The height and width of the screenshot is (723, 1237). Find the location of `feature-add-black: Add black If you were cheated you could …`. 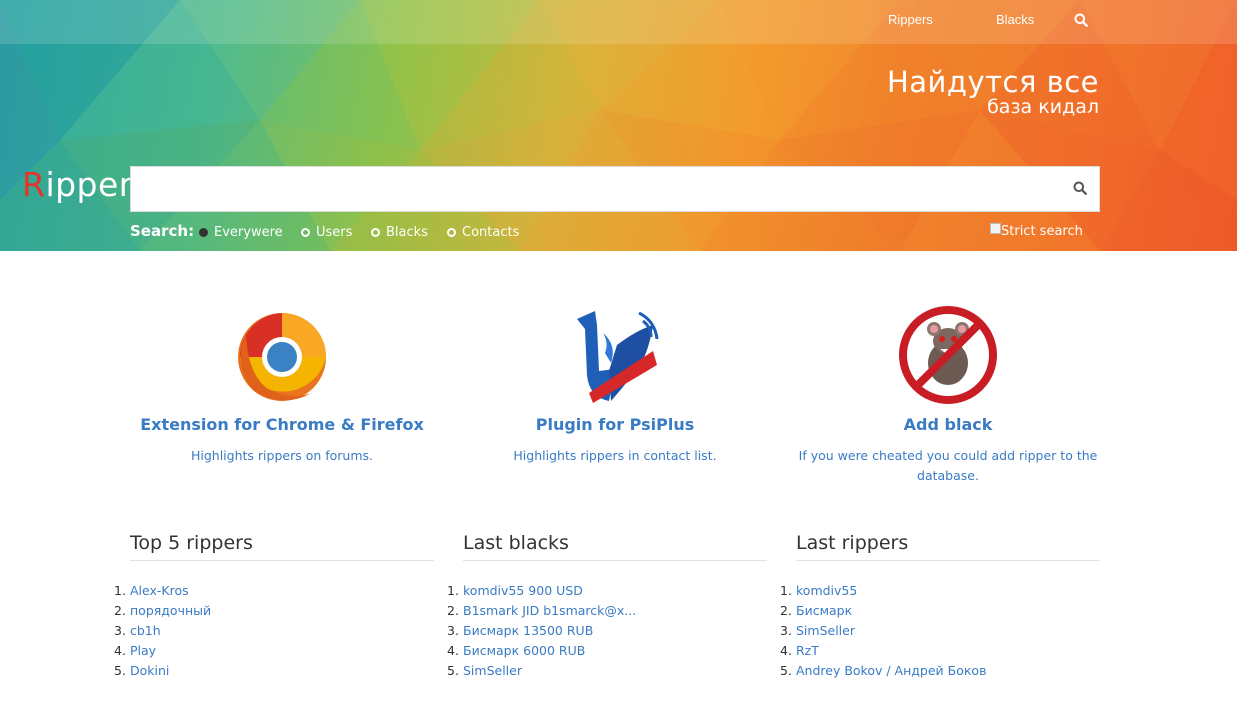

feature-add-black: Add black If you were cheated you could … is located at coordinates (948, 395).